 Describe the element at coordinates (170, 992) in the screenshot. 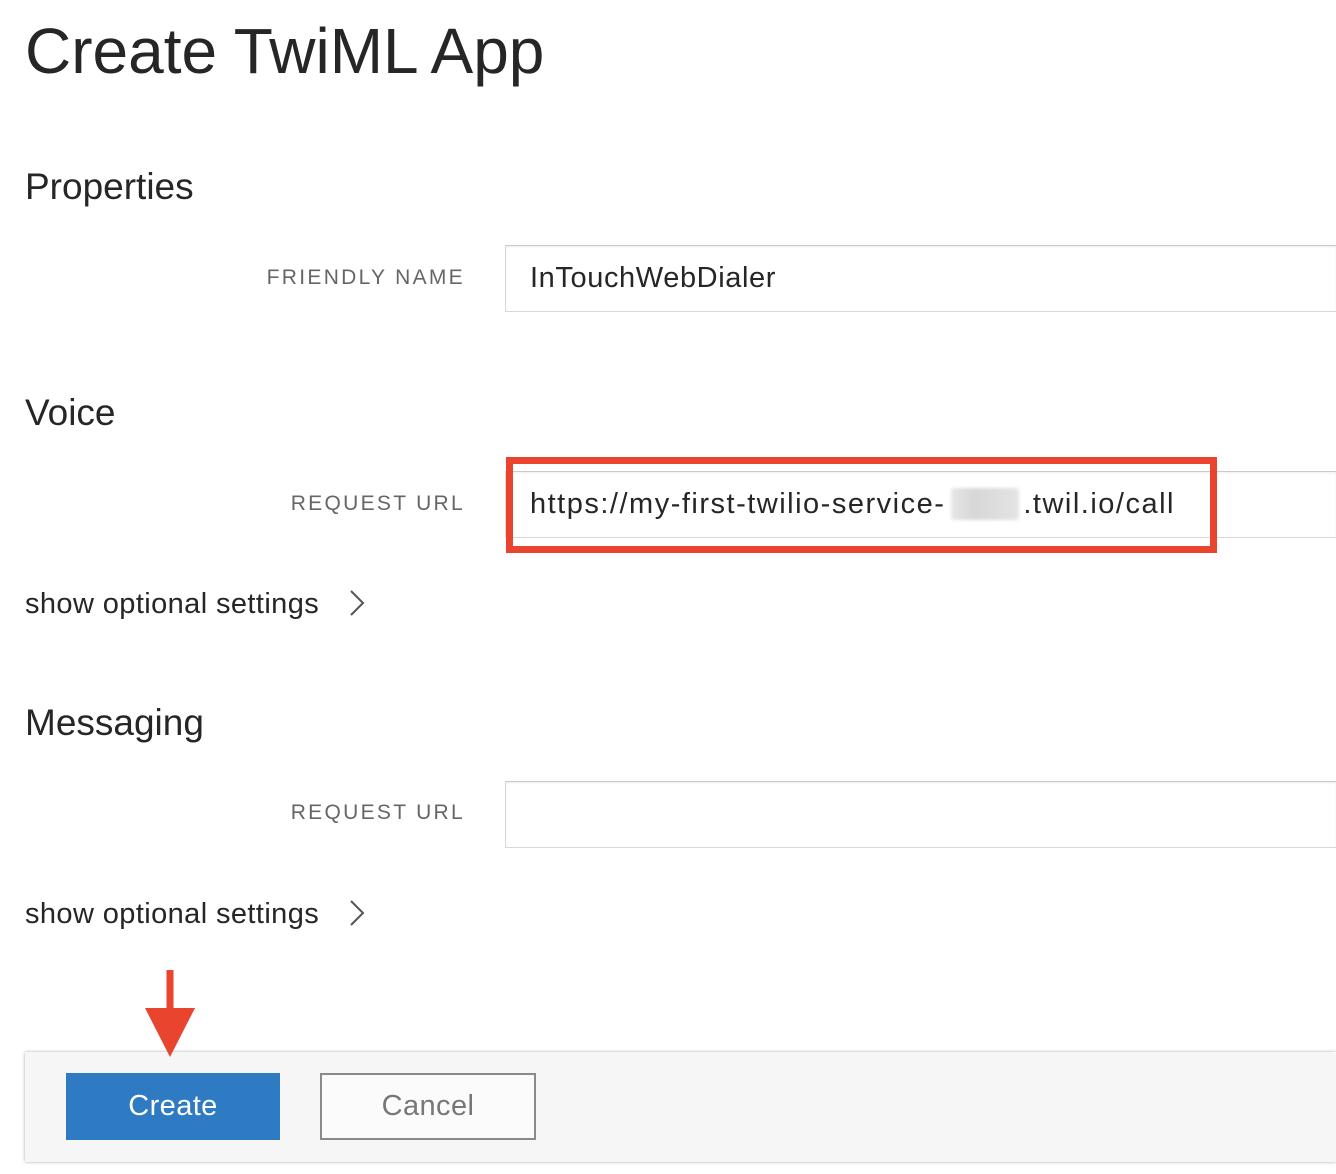

I see `arrow-shaft` at that location.